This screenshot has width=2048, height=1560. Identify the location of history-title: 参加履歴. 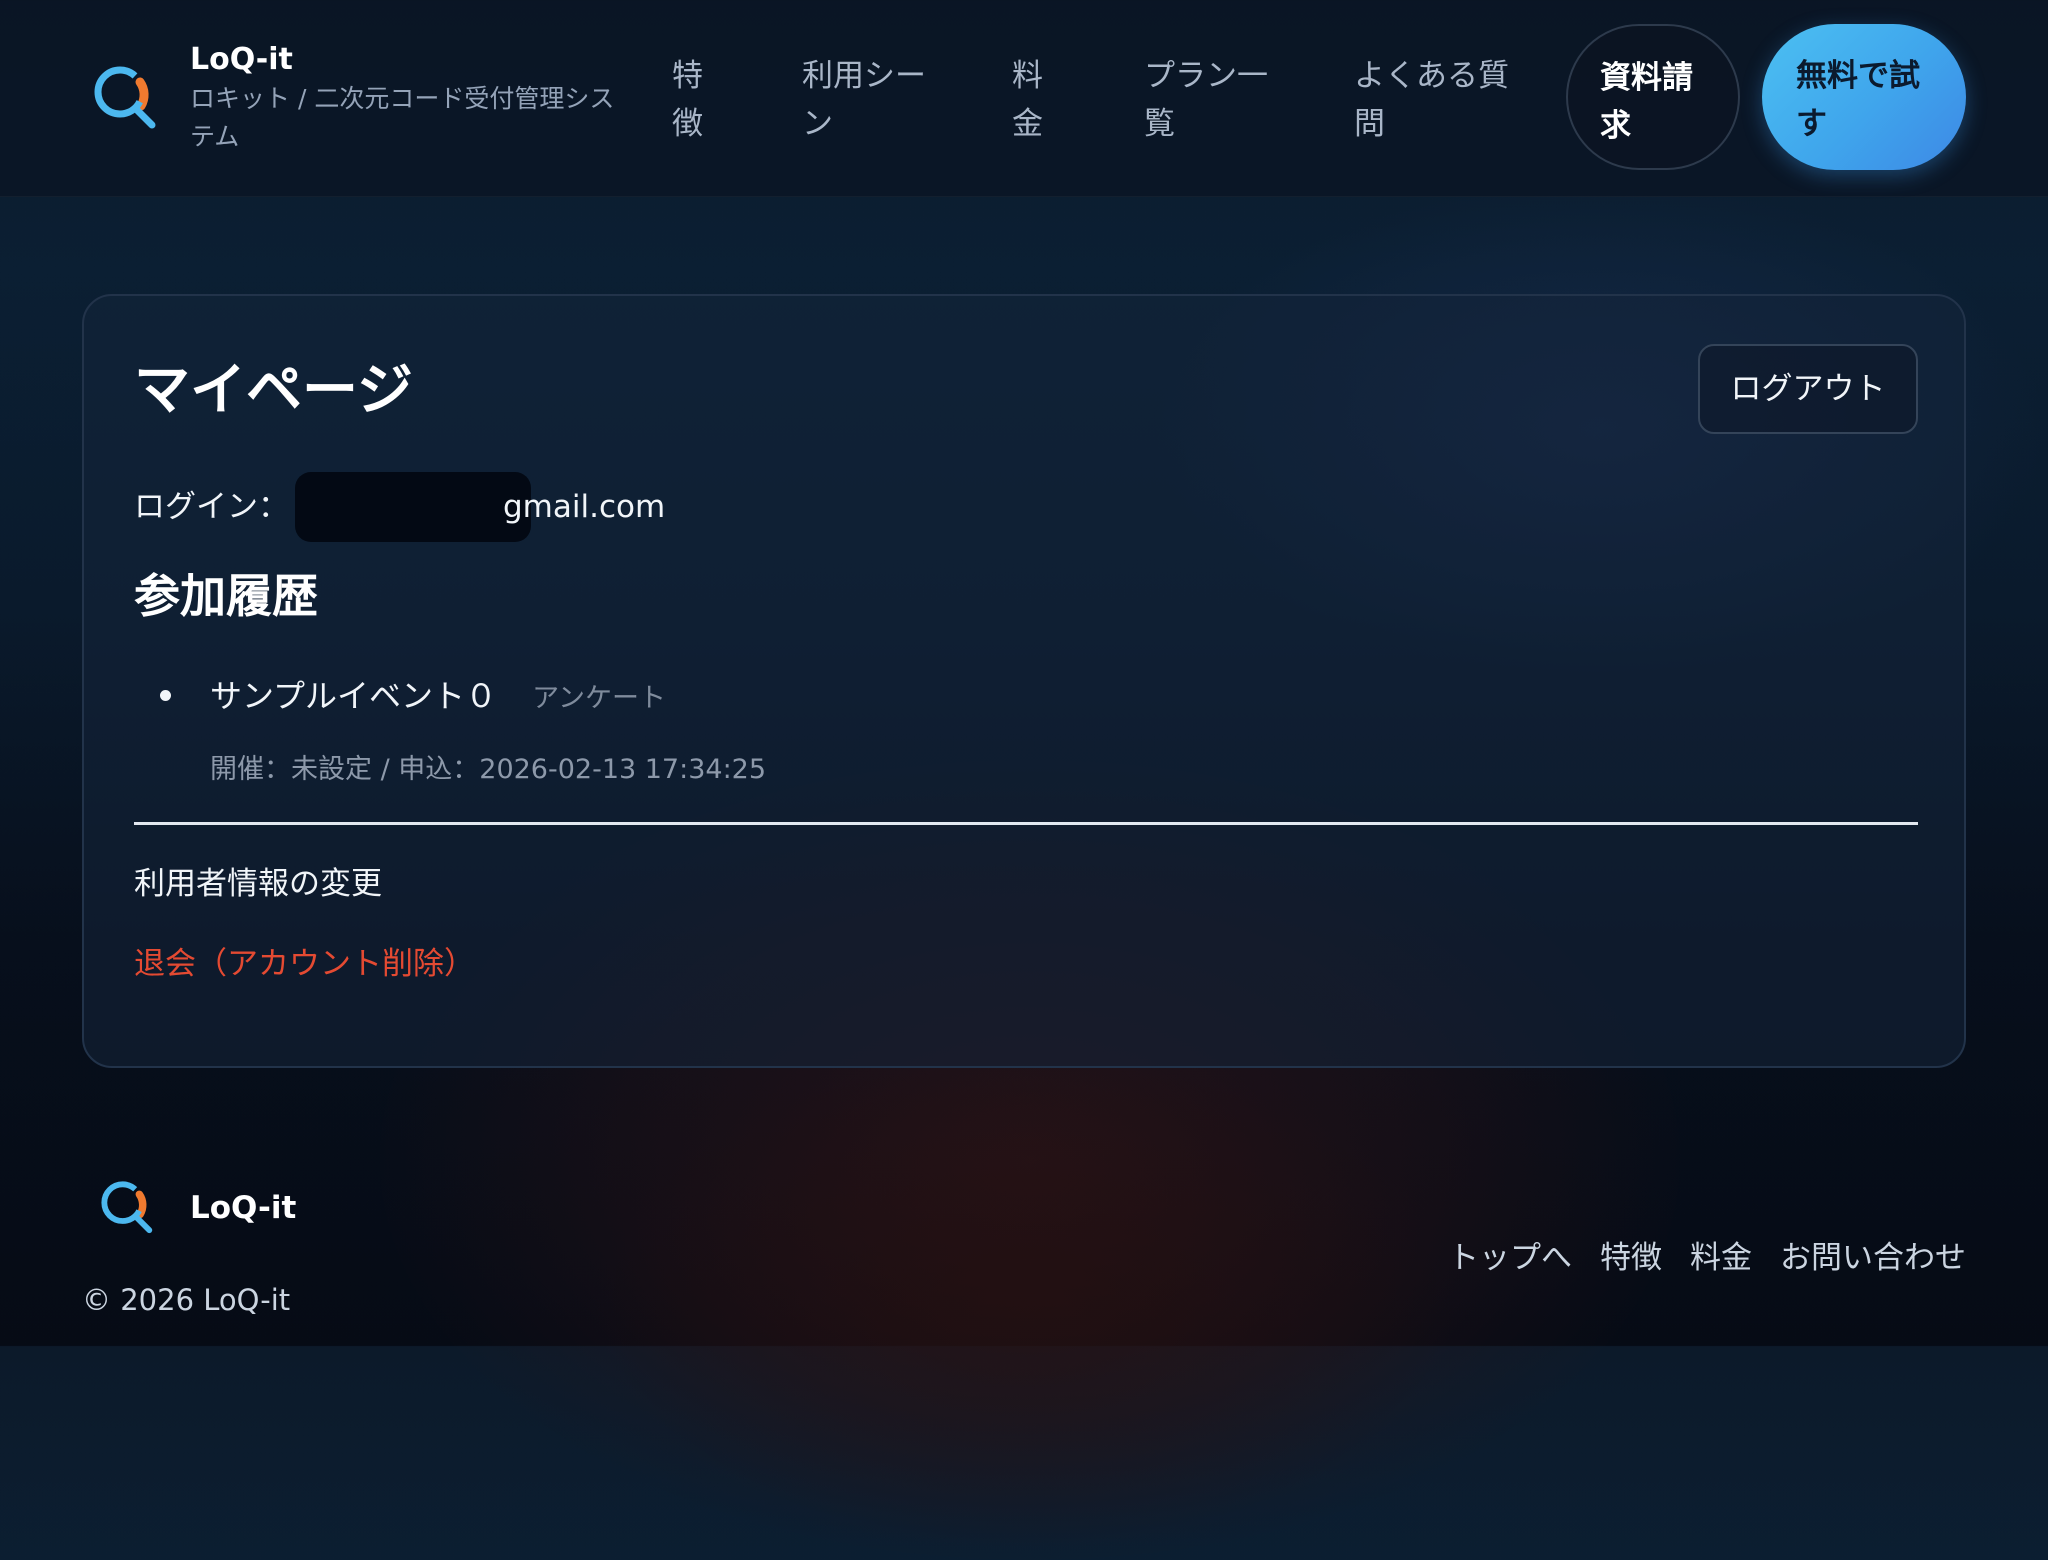
(226, 596).